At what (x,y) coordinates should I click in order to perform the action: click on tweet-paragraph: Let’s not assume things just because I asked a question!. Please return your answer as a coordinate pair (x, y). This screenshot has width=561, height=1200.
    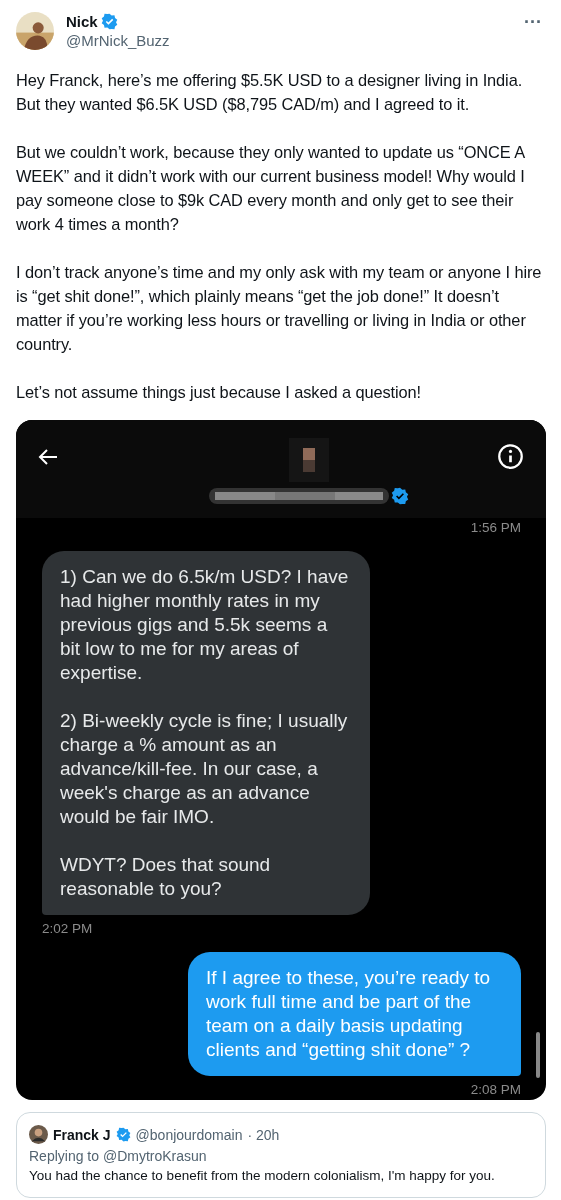
    Looking at the image, I should click on (219, 392).